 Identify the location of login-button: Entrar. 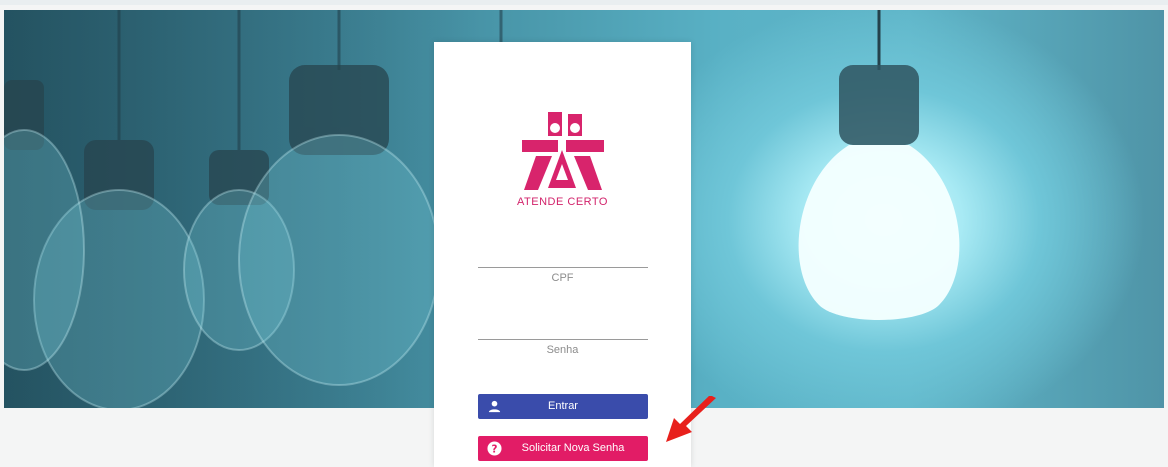
(563, 406).